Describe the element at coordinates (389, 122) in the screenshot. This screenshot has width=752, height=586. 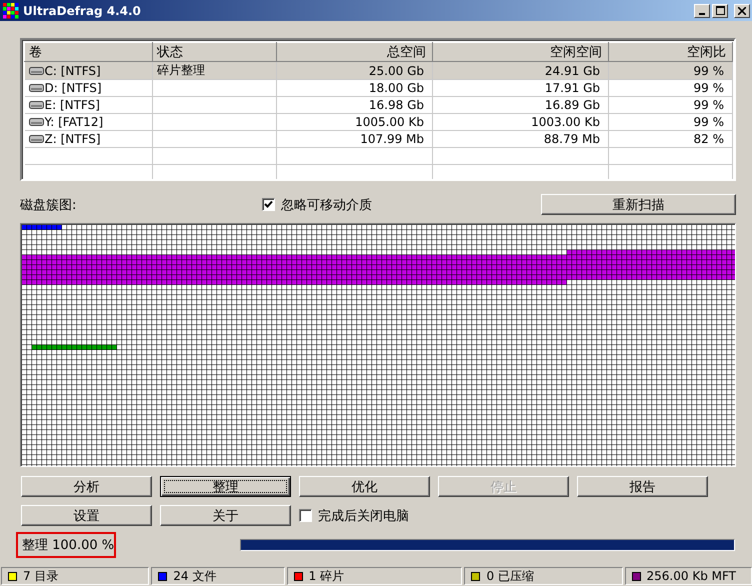
I see `table-cell: 1005.00 Kb` at that location.